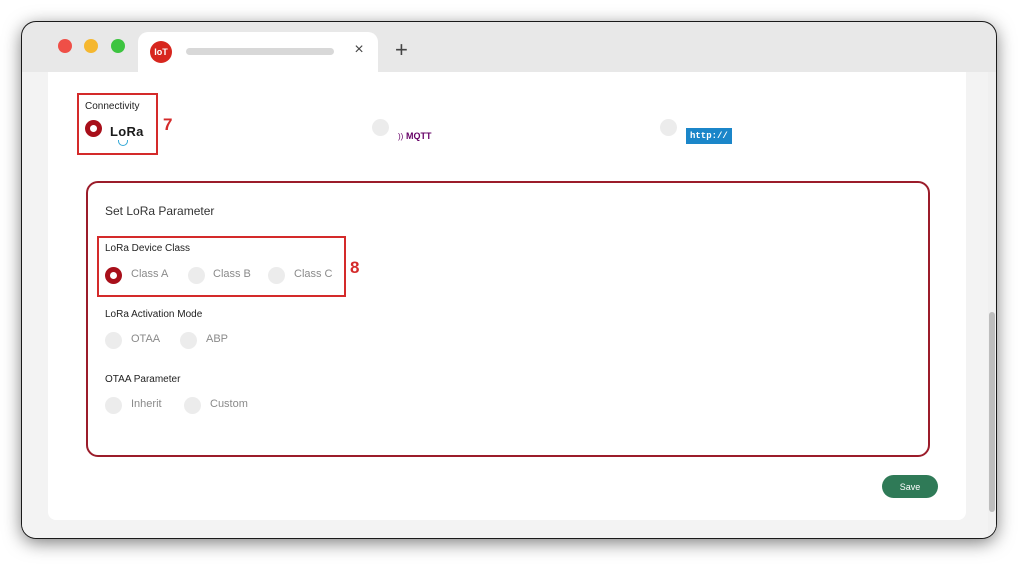 The width and height of the screenshot is (1024, 564). What do you see at coordinates (127, 131) in the screenshot?
I see `lora-logo: LoRa` at bounding box center [127, 131].